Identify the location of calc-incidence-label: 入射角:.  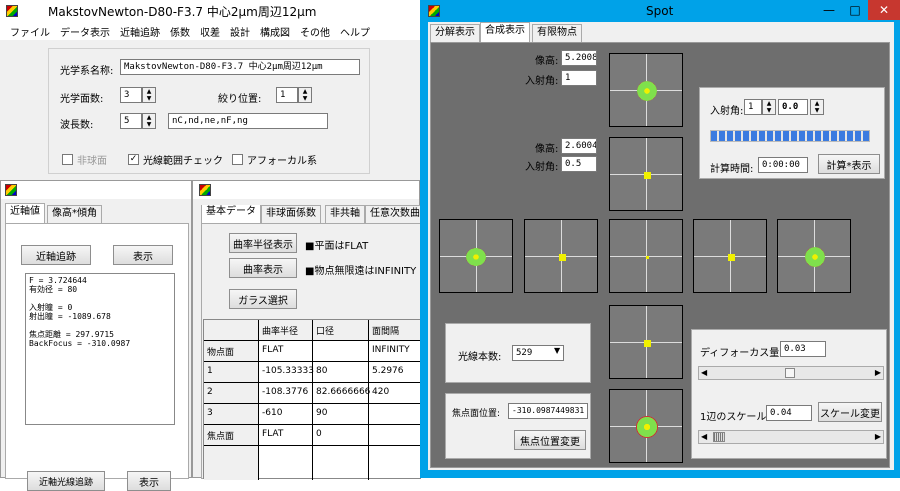
(727, 111).